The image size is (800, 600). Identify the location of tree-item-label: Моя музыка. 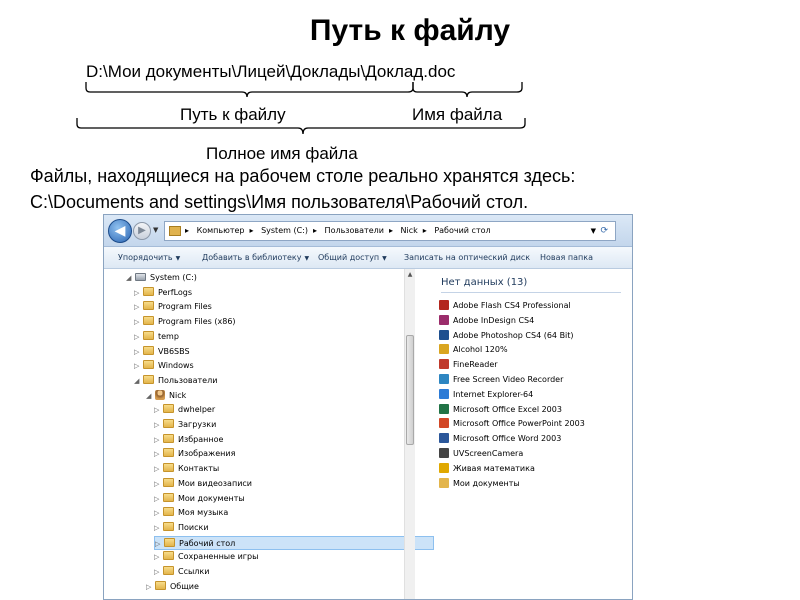
(203, 513).